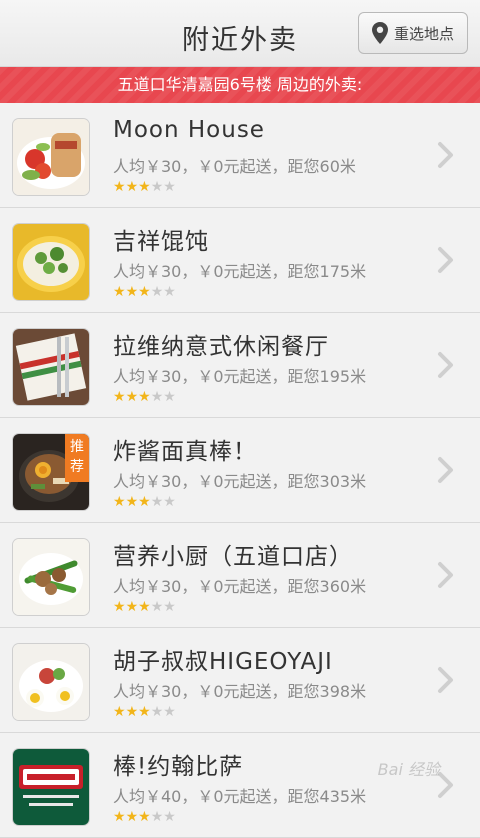 This screenshot has height=838, width=480. Describe the element at coordinates (51, 472) in the screenshot. I see `restaurant-thumbnail: 推荐` at that location.